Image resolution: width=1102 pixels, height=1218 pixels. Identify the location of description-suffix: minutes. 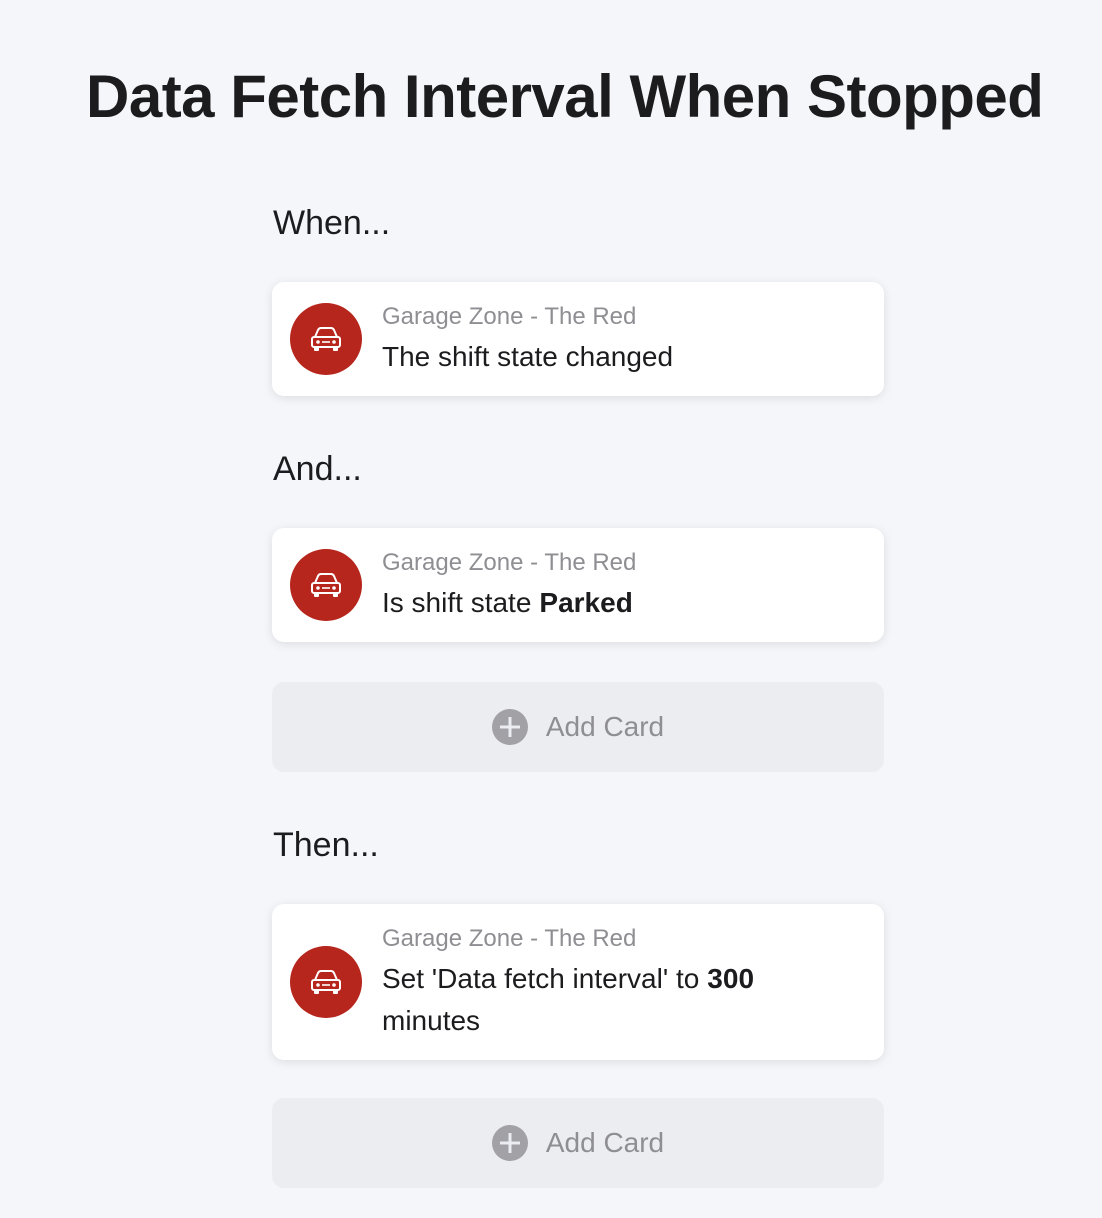
(431, 1020).